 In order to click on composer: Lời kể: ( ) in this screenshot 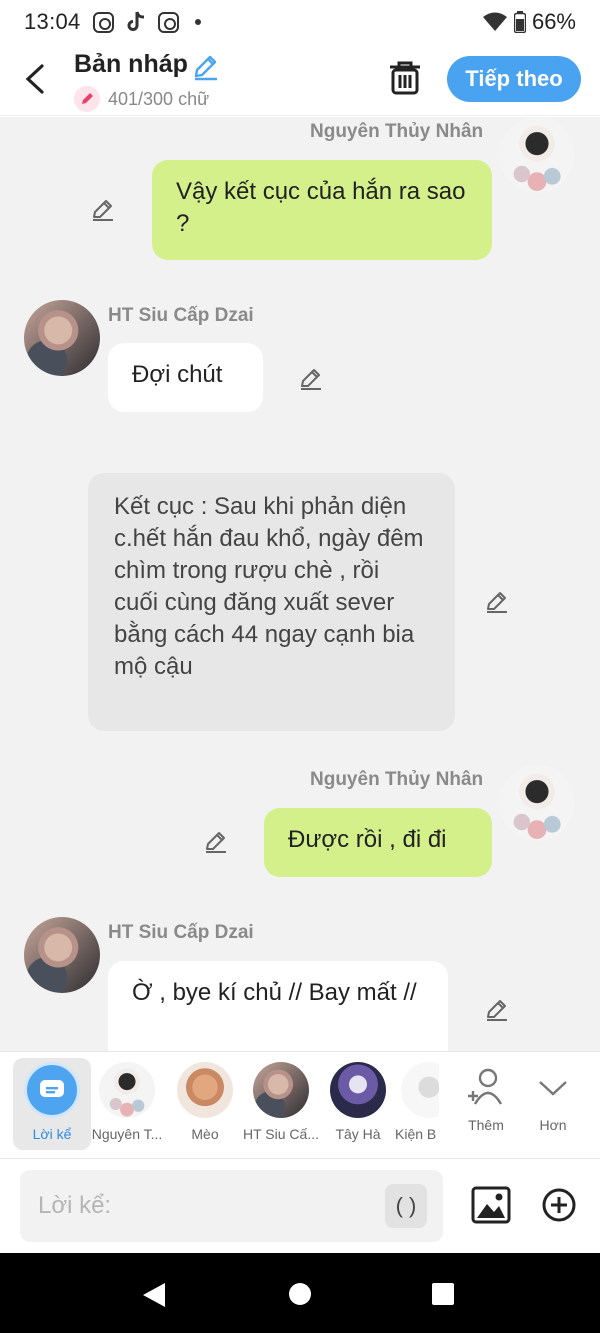, I will do `click(300, 1206)`.